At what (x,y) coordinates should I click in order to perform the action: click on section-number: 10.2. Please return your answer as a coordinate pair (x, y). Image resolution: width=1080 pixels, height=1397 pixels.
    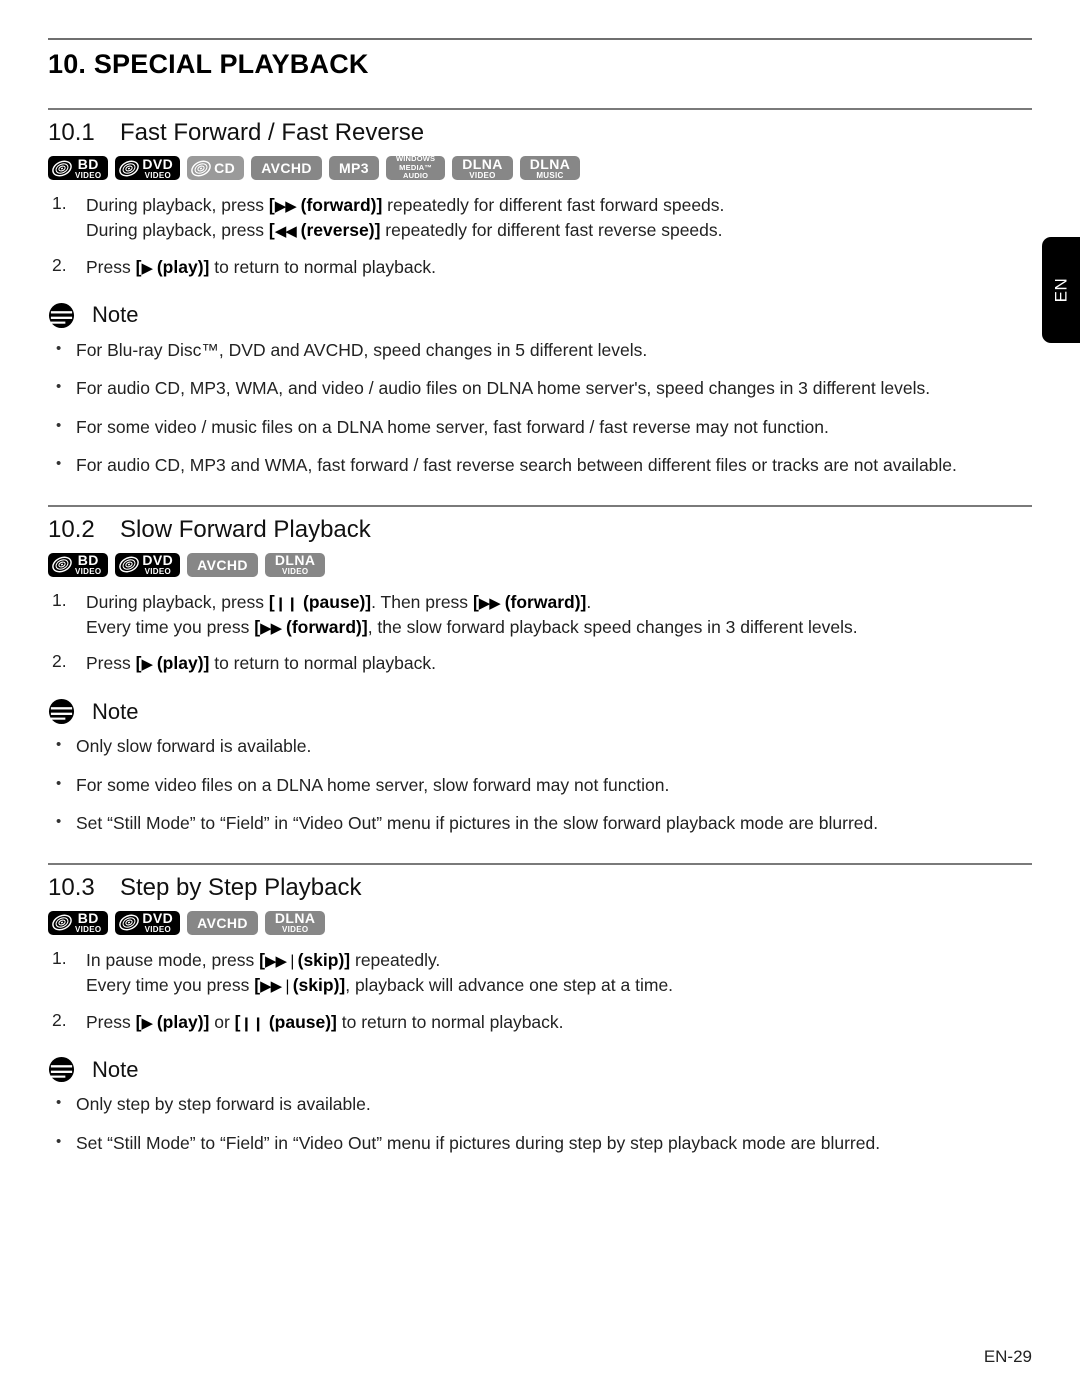
    Looking at the image, I should click on (71, 529).